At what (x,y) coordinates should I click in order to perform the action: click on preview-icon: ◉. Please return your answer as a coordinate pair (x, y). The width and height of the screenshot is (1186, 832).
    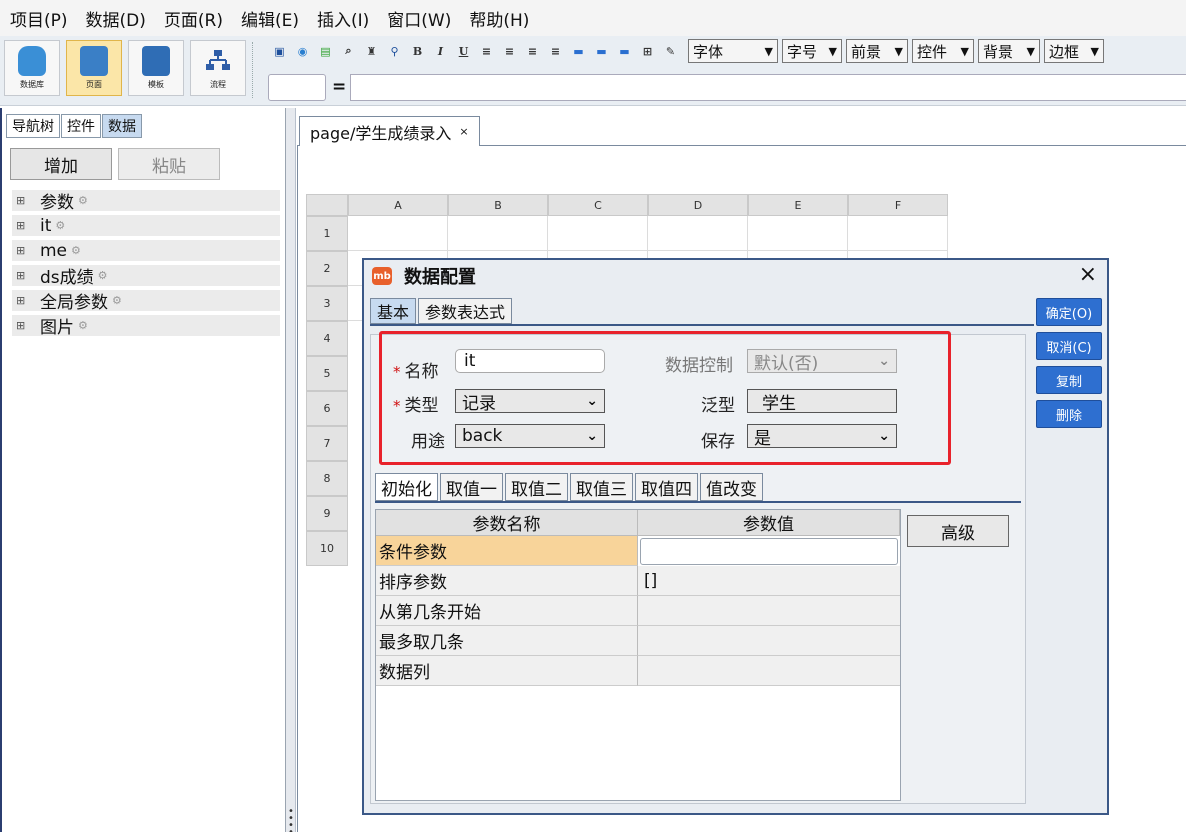
    Looking at the image, I should click on (302, 51).